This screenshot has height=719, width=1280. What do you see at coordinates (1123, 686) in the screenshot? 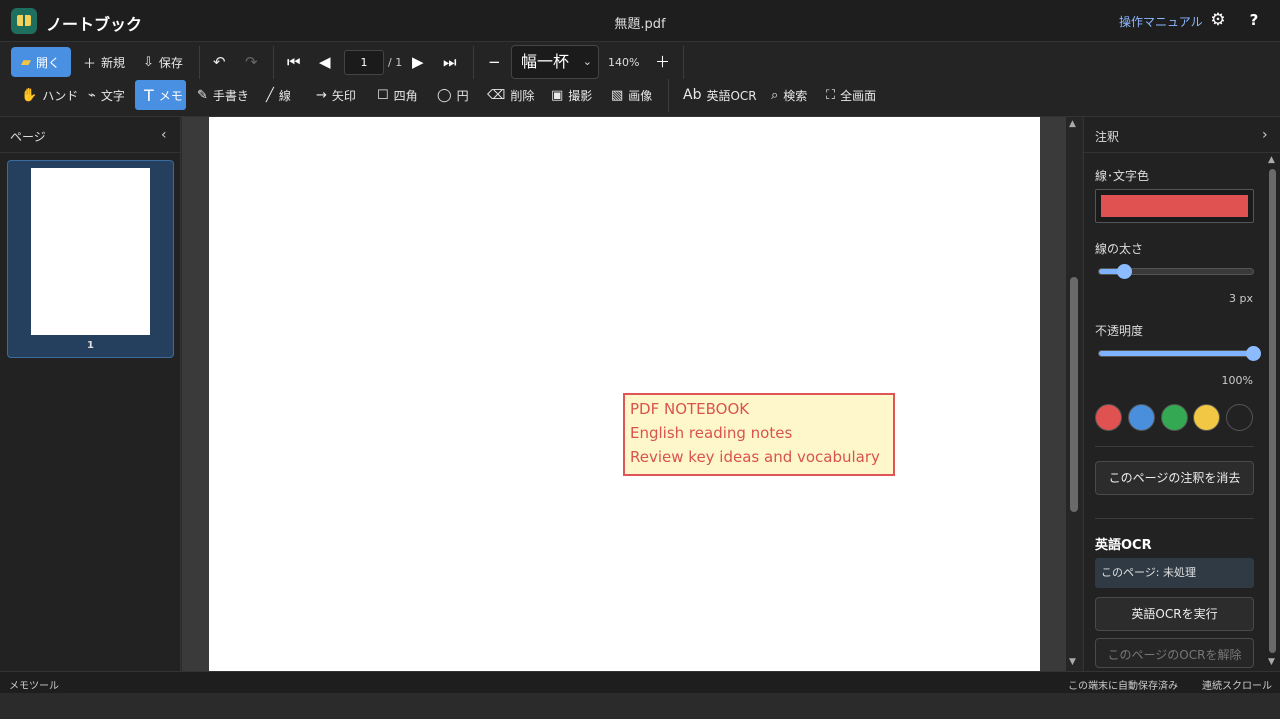
I see `status-autosave: この端末に自動保存済み` at bounding box center [1123, 686].